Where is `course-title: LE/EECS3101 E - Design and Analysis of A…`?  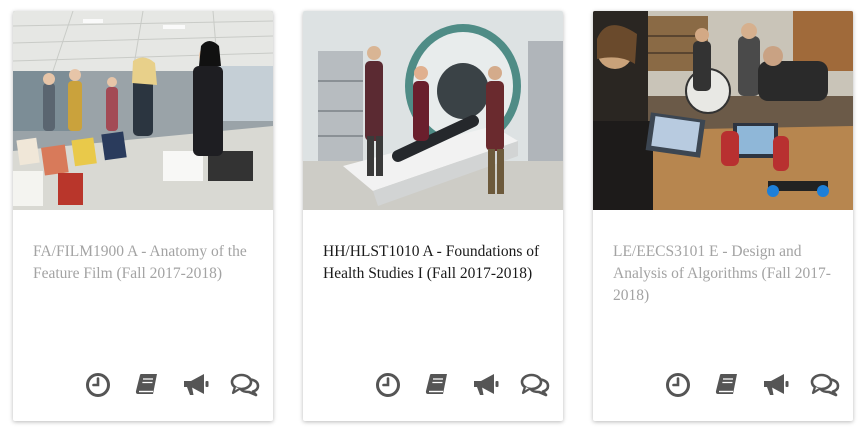
course-title: LE/EECS3101 E - Design and Analysis of A… is located at coordinates (724, 274).